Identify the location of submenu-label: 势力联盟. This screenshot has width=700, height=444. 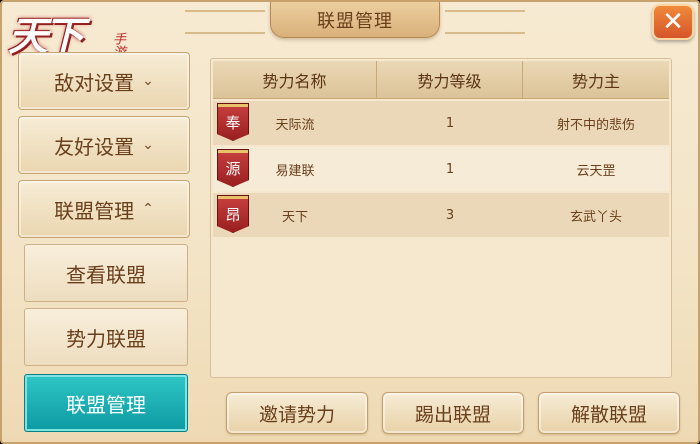
(106, 338).